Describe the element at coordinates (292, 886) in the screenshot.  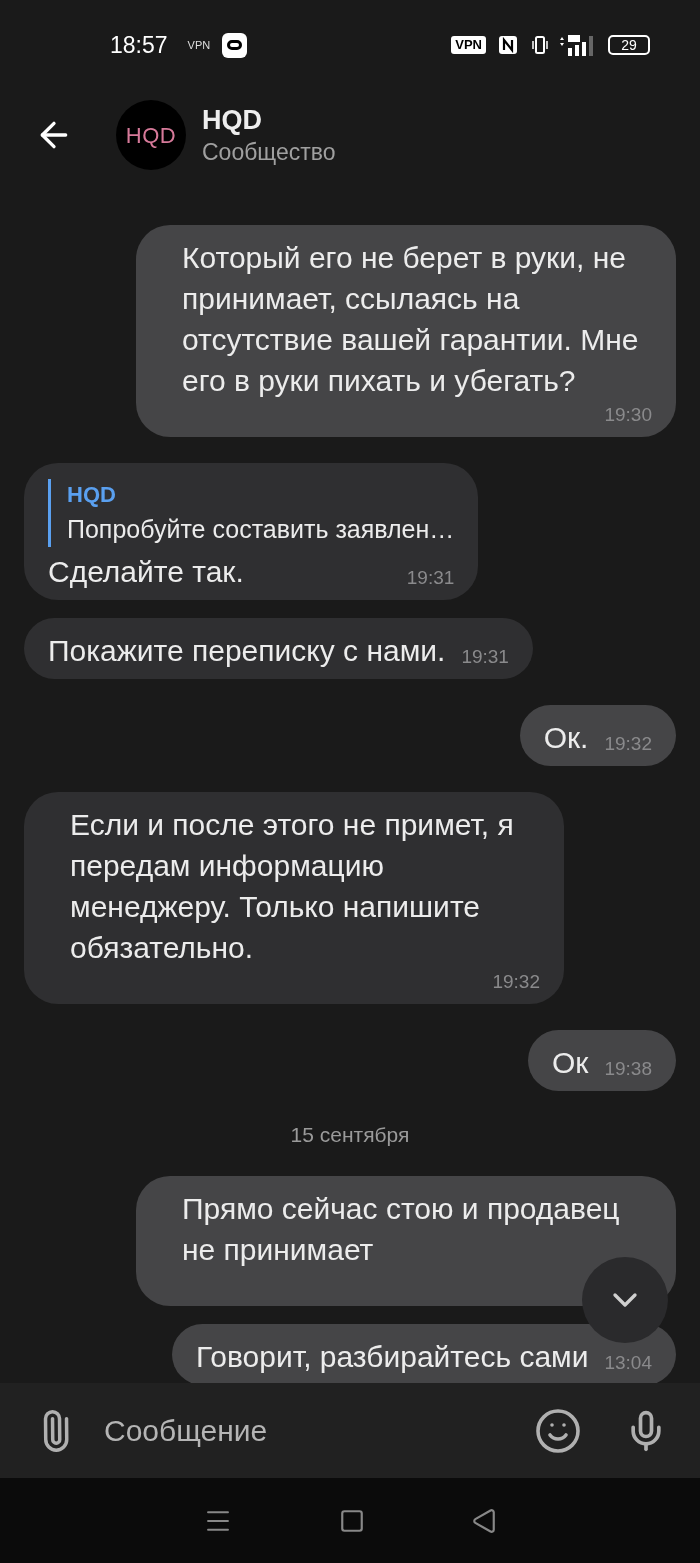
I see `message-text: Если и после этого не примет, я передам информацию менеджеру. Только напишите обязательно.` at that location.